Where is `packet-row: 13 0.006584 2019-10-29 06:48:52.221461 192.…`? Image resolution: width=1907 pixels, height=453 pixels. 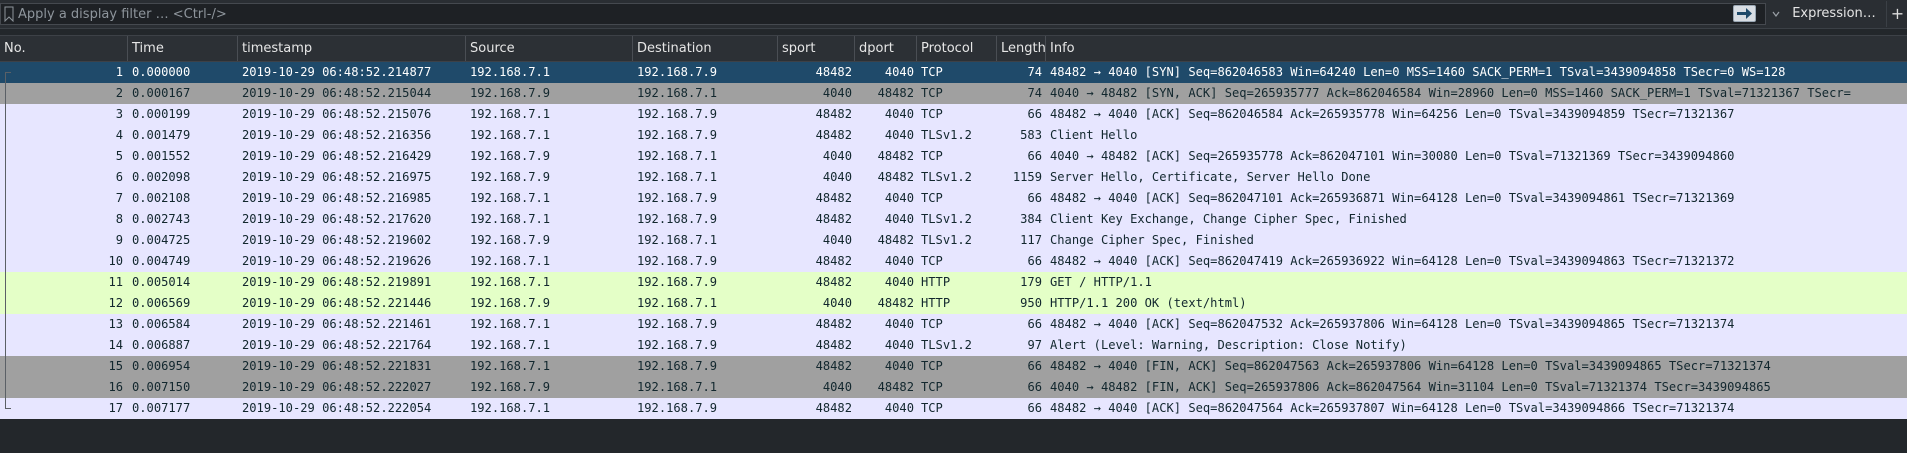 packet-row: 13 0.006584 2019-10-29 06:48:52.221461 192.… is located at coordinates (953, 324).